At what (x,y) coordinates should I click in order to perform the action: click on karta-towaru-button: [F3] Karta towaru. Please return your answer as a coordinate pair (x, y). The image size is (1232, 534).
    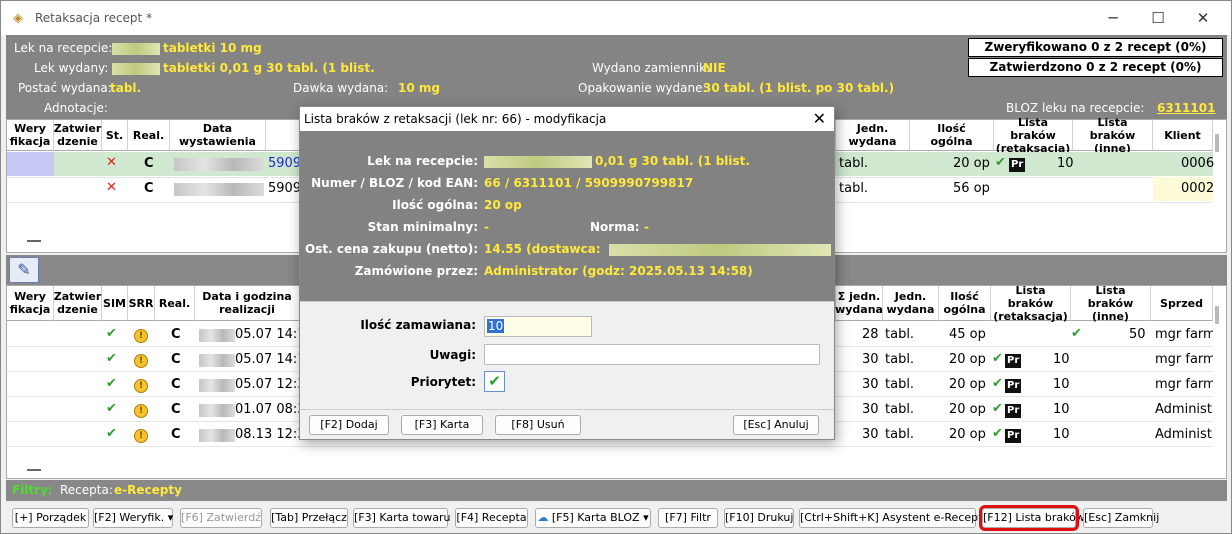
    Looking at the image, I should click on (402, 518).